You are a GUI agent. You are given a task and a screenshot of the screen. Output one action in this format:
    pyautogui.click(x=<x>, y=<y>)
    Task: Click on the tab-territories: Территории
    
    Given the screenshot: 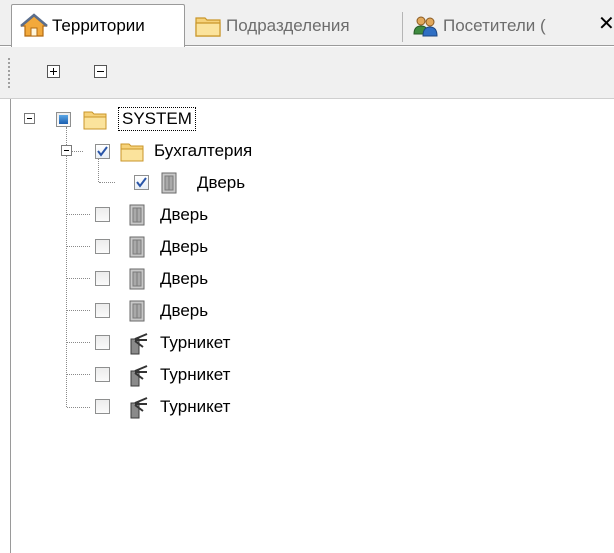 What is the action you would take?
    pyautogui.click(x=98, y=25)
    